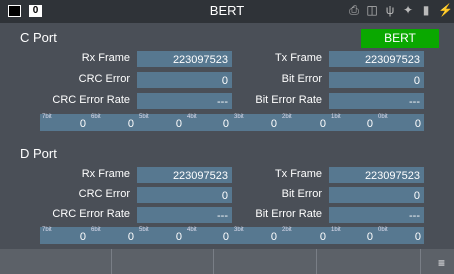  What do you see at coordinates (441, 263) in the screenshot?
I see `menu-icon: ≡` at bounding box center [441, 263].